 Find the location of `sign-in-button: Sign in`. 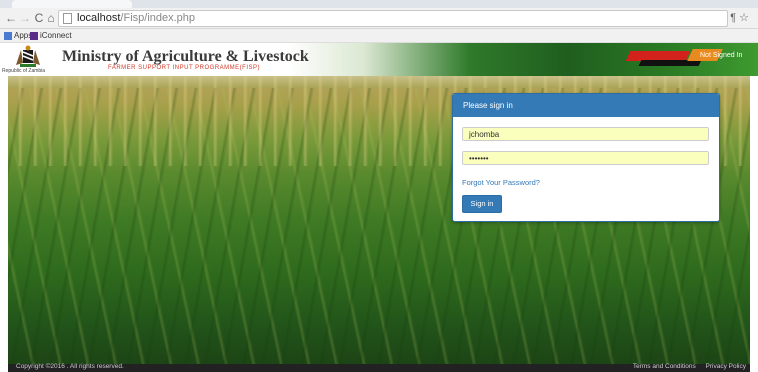

sign-in-button: Sign in is located at coordinates (482, 204).